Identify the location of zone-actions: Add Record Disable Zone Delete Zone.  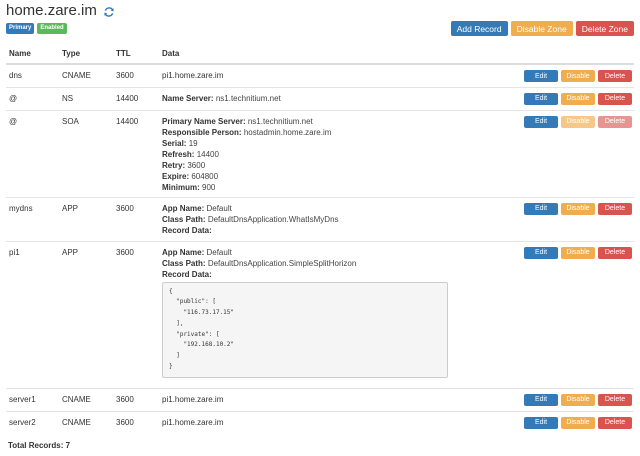
(542, 28).